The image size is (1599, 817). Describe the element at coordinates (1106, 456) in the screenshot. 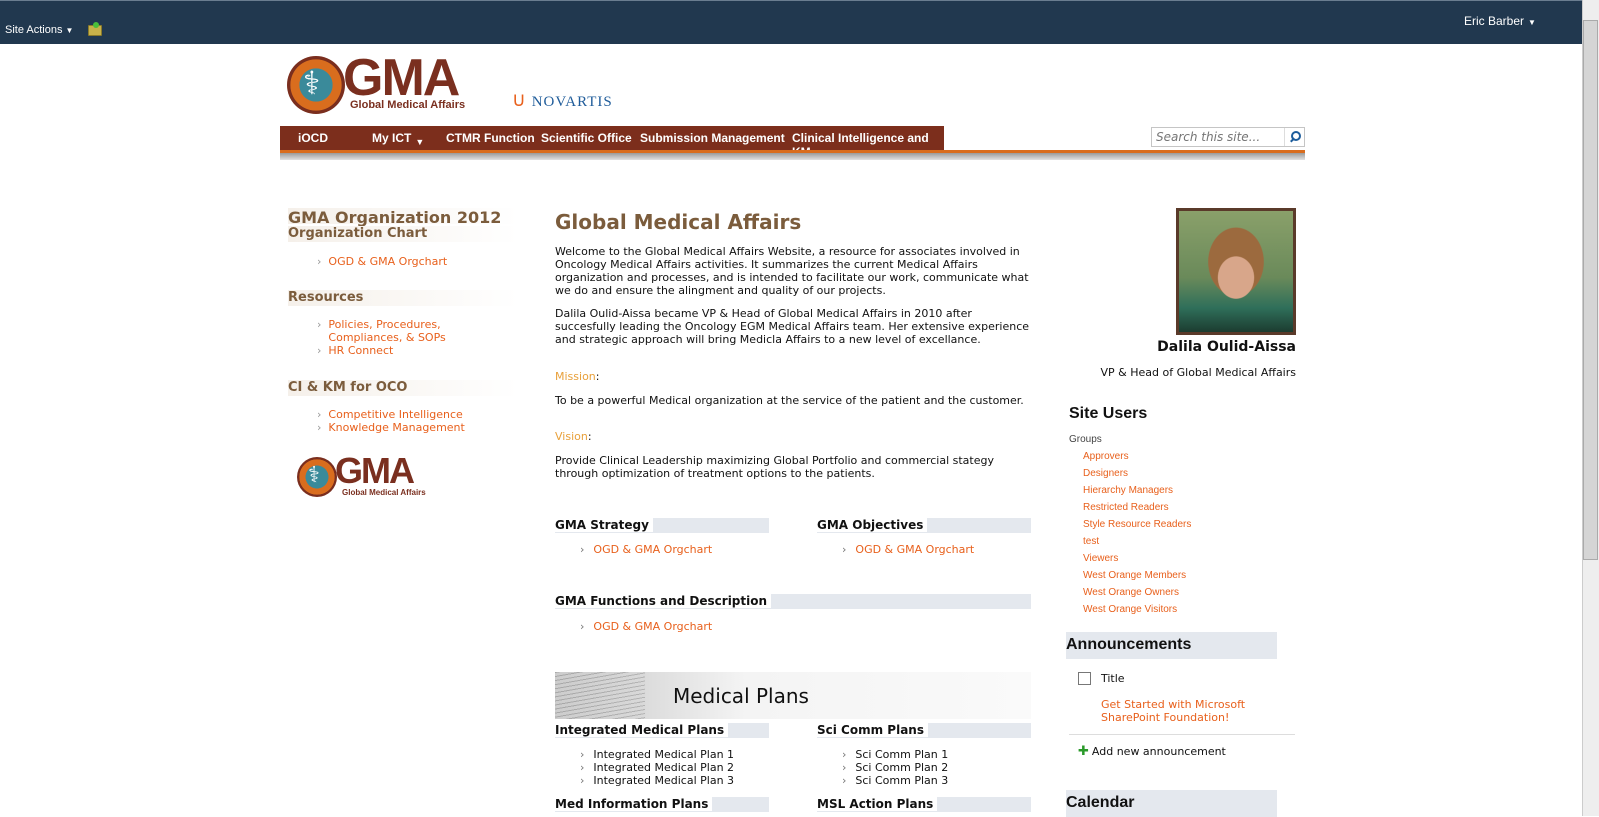

I see `group-link: Approvers` at that location.